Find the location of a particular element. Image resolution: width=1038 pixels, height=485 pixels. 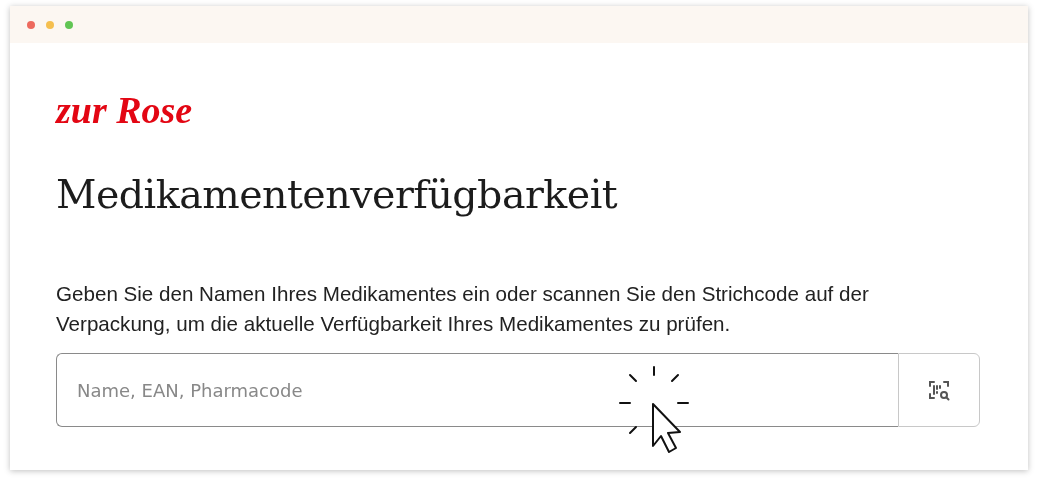

barcode-scan-icon is located at coordinates (939, 390).